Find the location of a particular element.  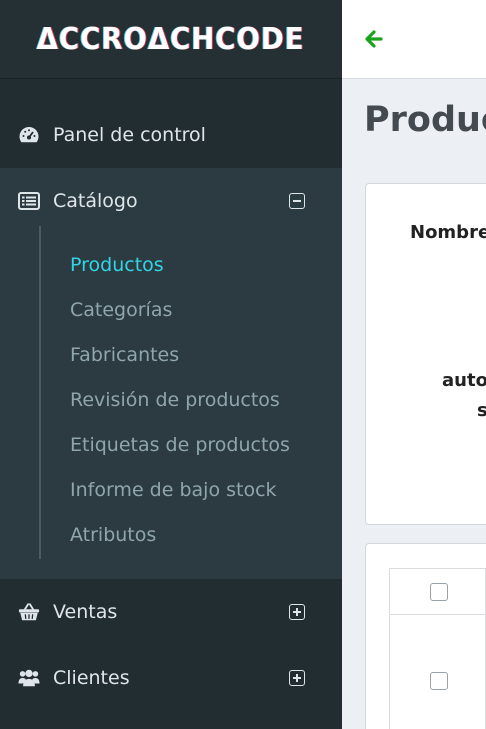

top-bar is located at coordinates (414, 39).